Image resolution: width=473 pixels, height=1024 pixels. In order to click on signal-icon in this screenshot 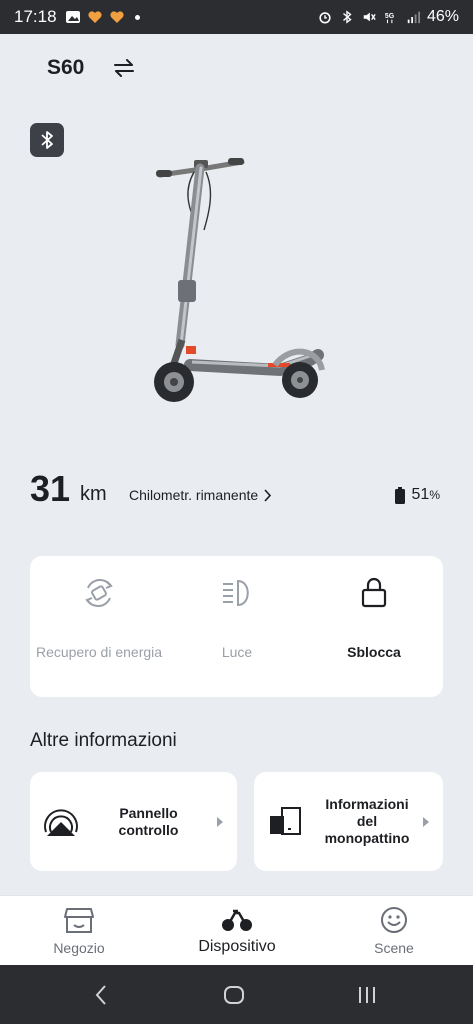, I will do `click(413, 17)`.